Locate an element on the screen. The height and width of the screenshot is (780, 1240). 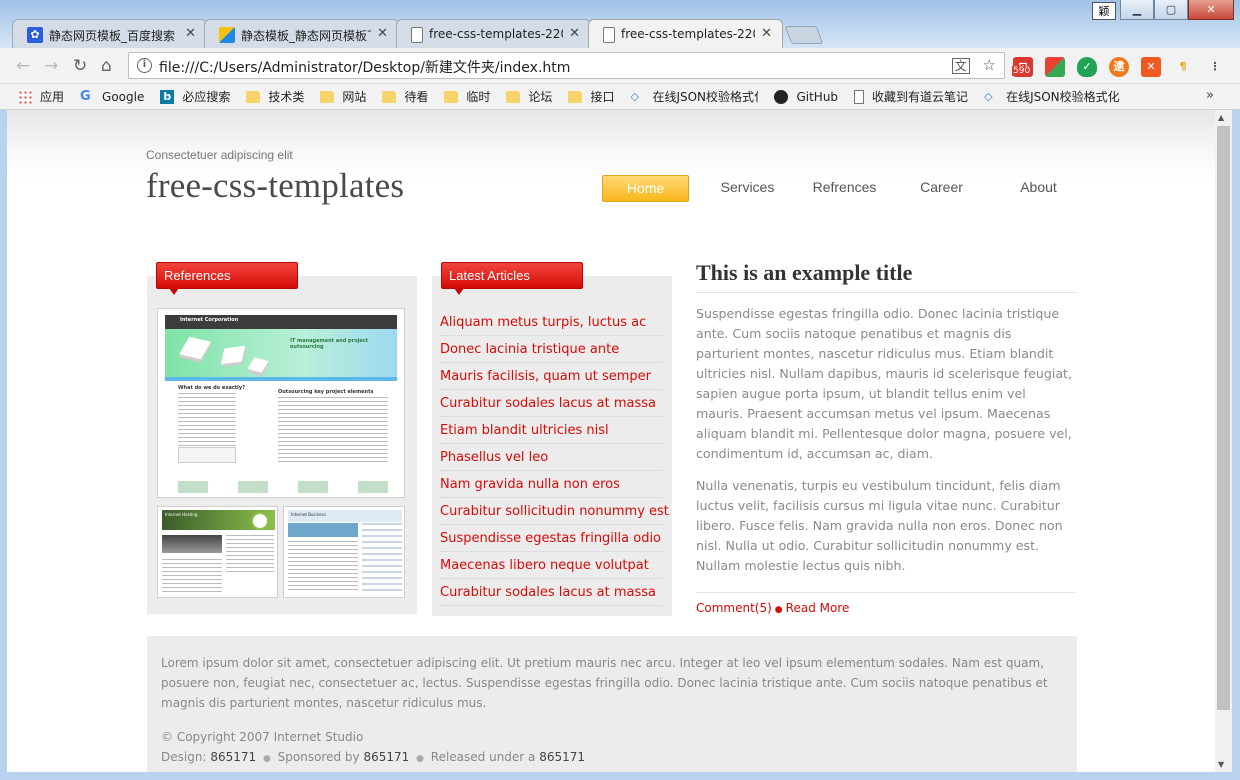
paragraph-icon: ¶ is located at coordinates (1183, 67).